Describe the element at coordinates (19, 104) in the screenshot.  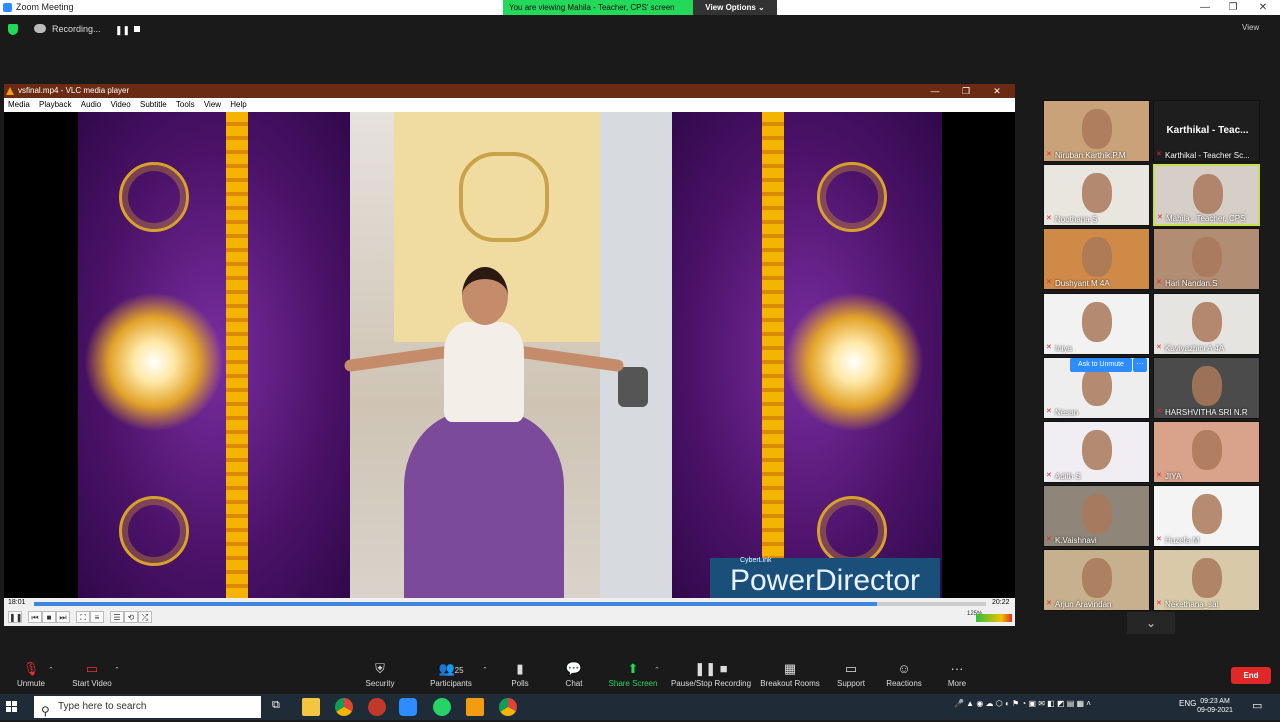
I see `vlc-menu-media: Media` at that location.